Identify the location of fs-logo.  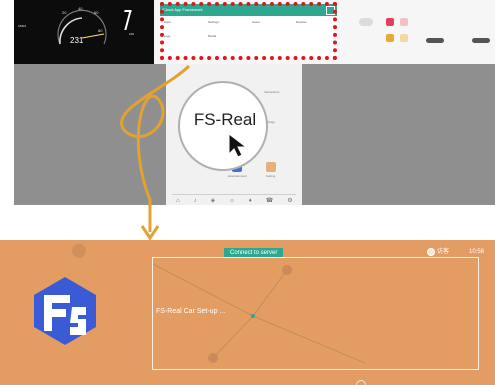
(65, 311).